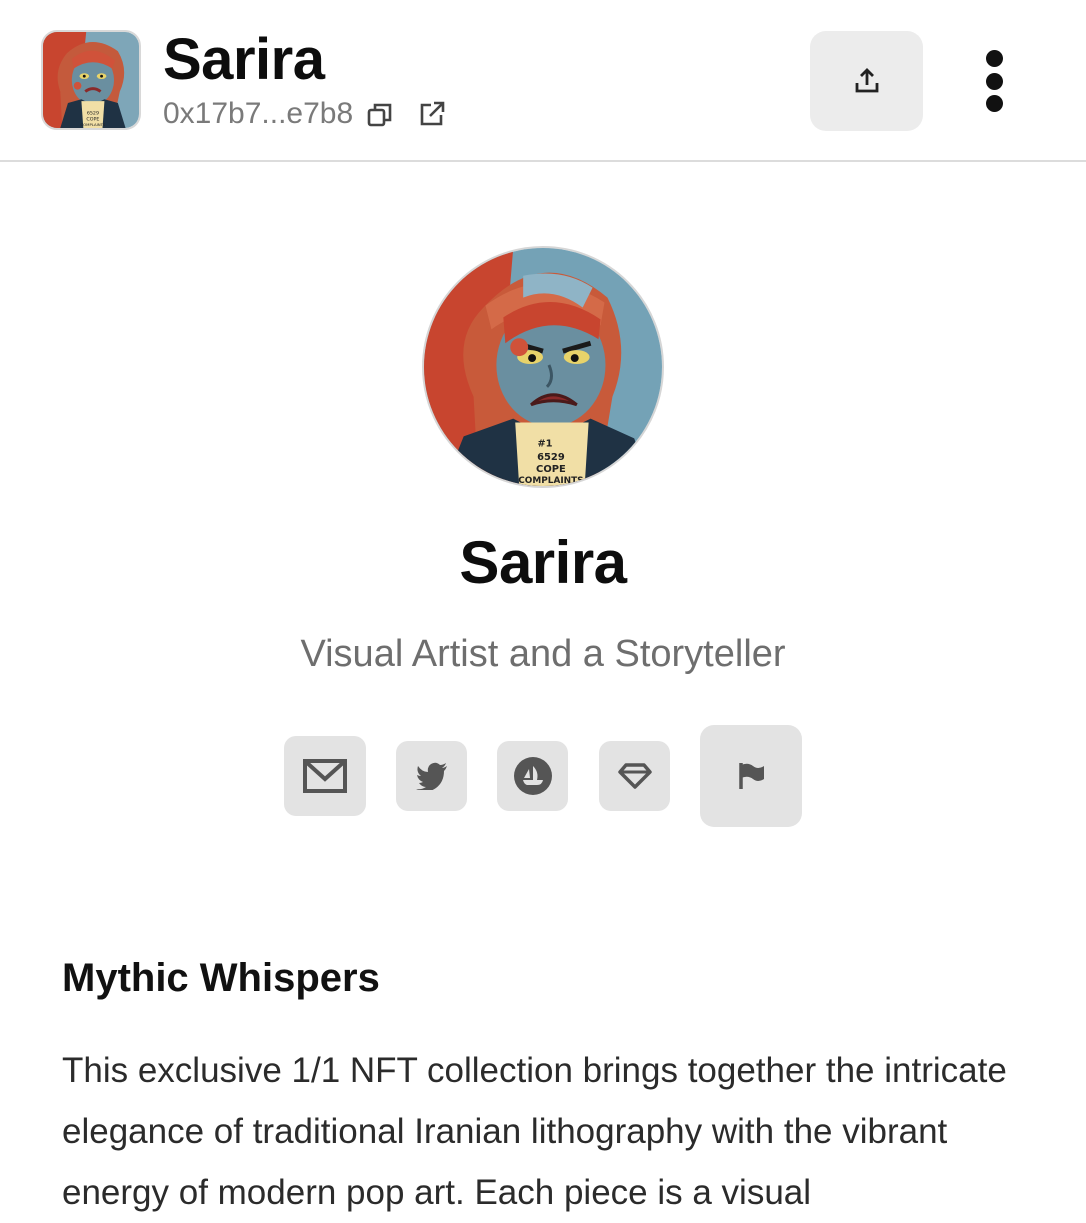 This screenshot has height=1223, width=1086. I want to click on profile-avatar: #1 6529 COPE COMPLAINTS, so click(543, 367).